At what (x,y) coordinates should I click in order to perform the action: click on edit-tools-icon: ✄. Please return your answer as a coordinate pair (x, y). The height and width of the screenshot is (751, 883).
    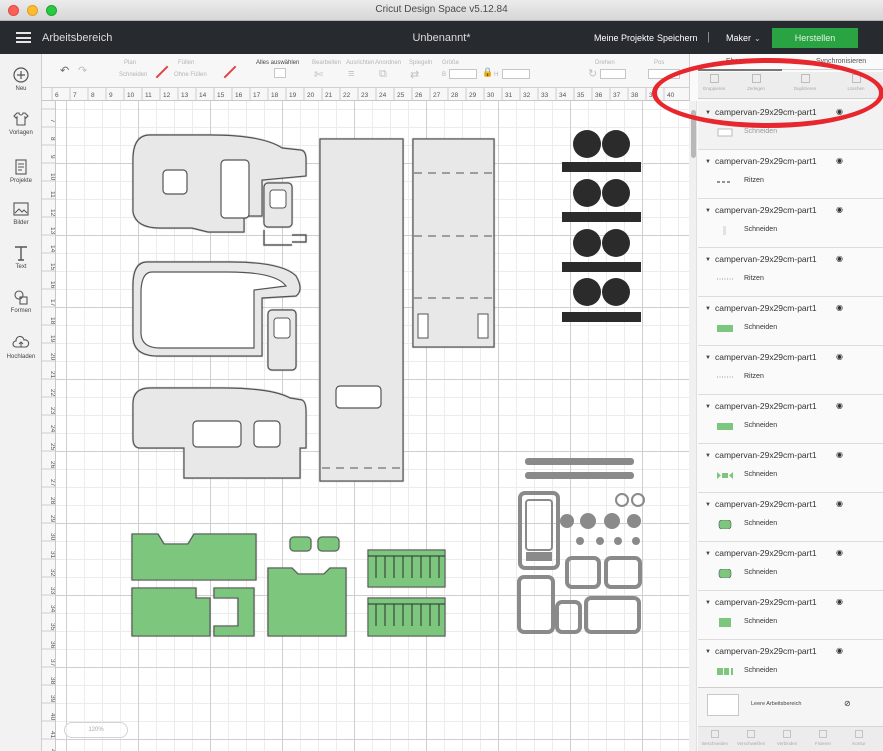
    Looking at the image, I should click on (318, 74).